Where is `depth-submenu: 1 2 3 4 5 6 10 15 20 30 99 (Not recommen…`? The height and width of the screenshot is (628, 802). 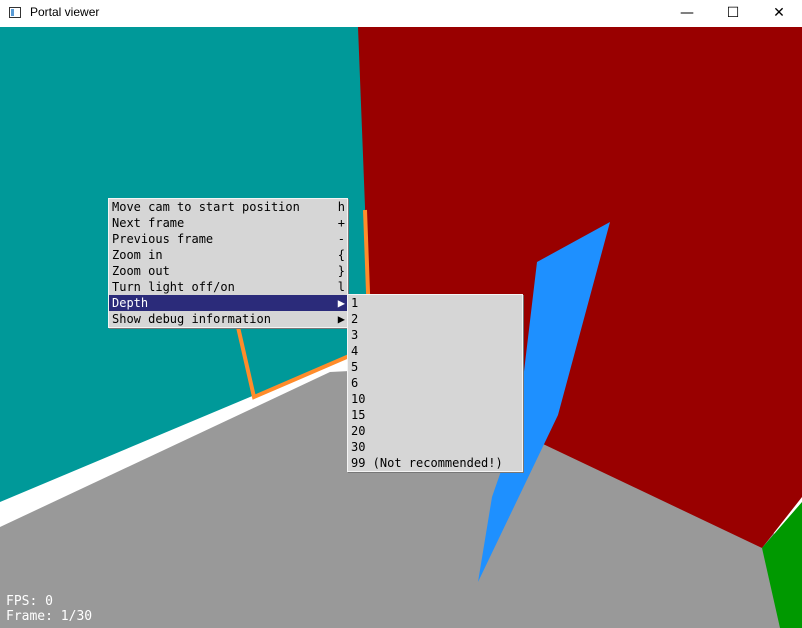 depth-submenu: 1 2 3 4 5 6 10 15 20 30 99 (Not recommen… is located at coordinates (435, 383).